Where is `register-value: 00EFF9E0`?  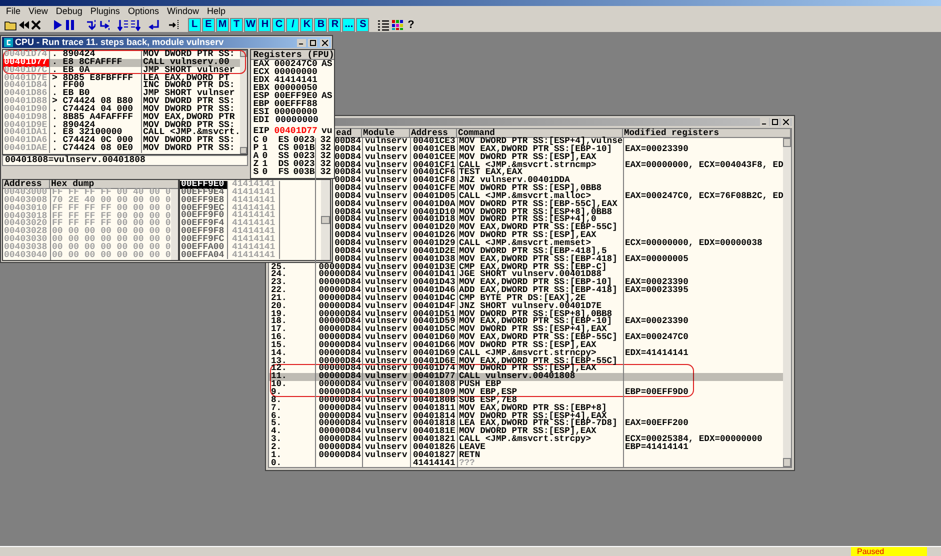 register-value: 00EFF9E0 is located at coordinates (296, 96).